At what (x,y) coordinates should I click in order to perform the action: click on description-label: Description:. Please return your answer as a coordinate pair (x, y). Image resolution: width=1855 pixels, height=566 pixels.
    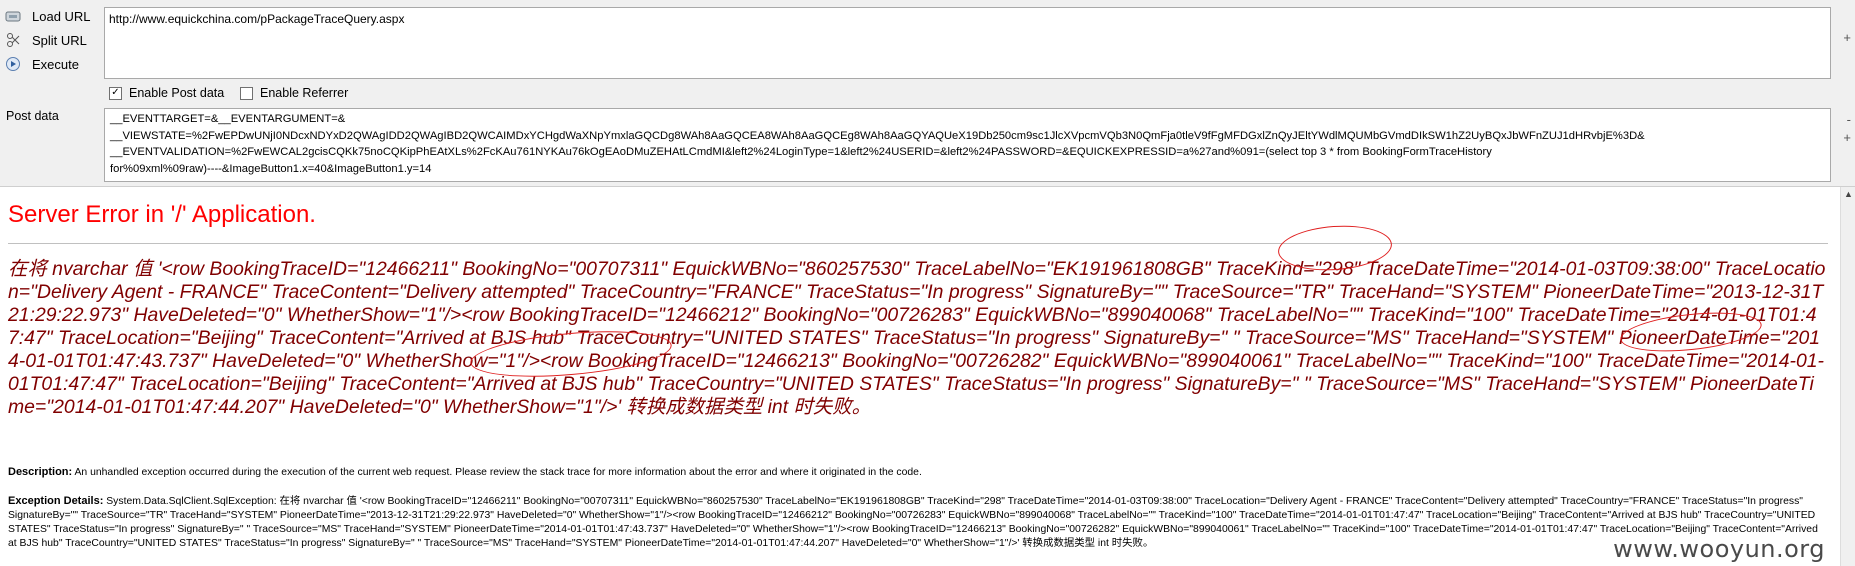
    Looking at the image, I should click on (40, 472).